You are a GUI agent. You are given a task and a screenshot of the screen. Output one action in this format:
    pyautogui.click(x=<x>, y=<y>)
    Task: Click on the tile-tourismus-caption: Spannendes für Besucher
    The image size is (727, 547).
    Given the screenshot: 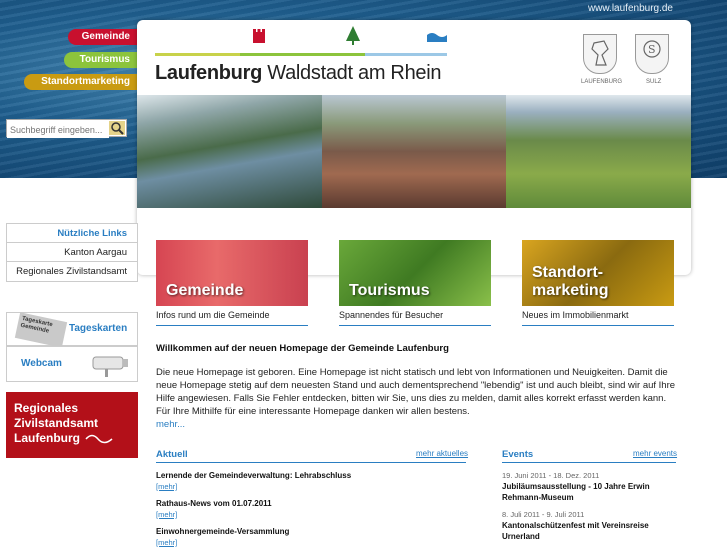 What is the action you would take?
    pyautogui.click(x=415, y=316)
    